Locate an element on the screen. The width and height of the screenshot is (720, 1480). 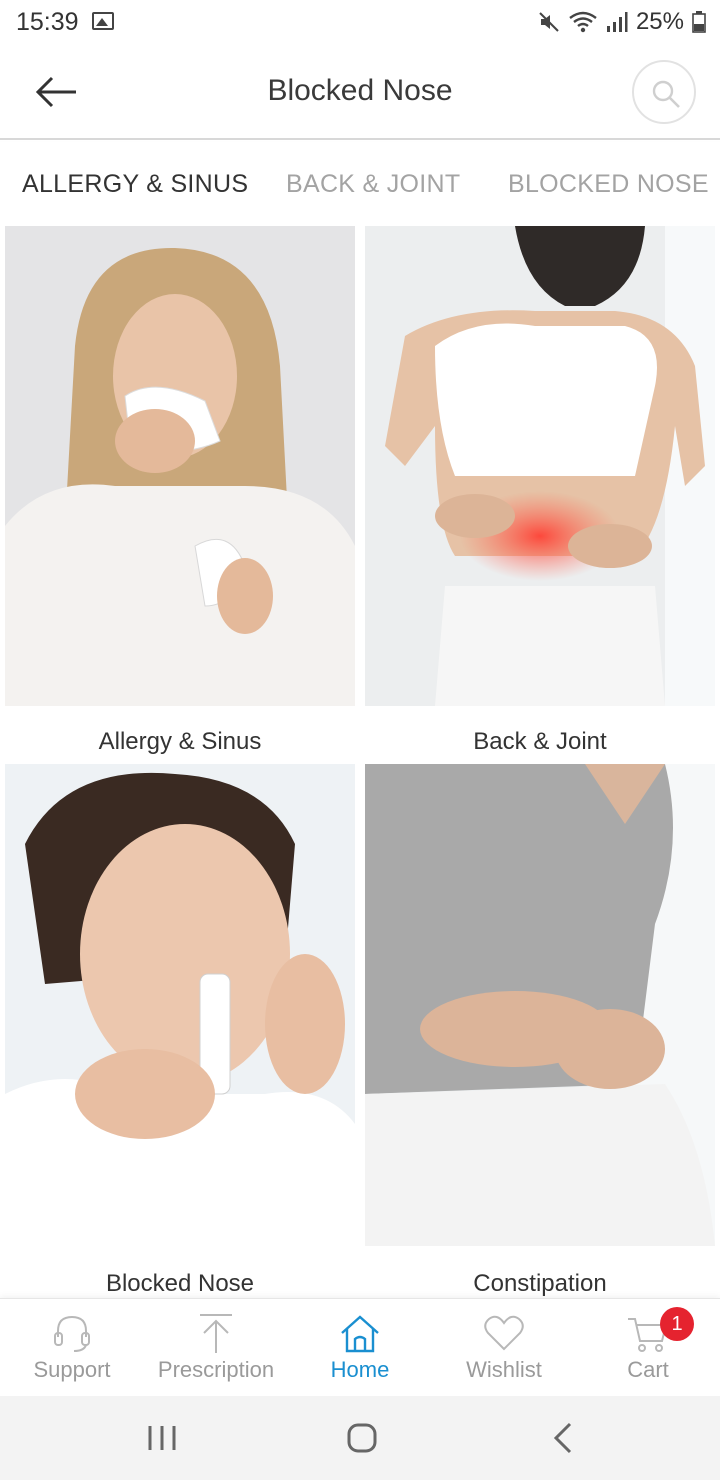
cart-count-badge: 1 is located at coordinates (677, 1324).